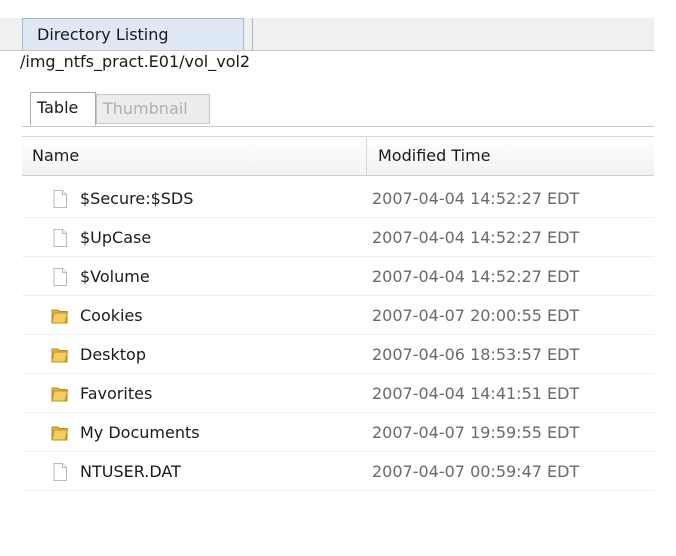 Image resolution: width=676 pixels, height=556 pixels. What do you see at coordinates (366, 156) in the screenshot?
I see `column-divider` at bounding box center [366, 156].